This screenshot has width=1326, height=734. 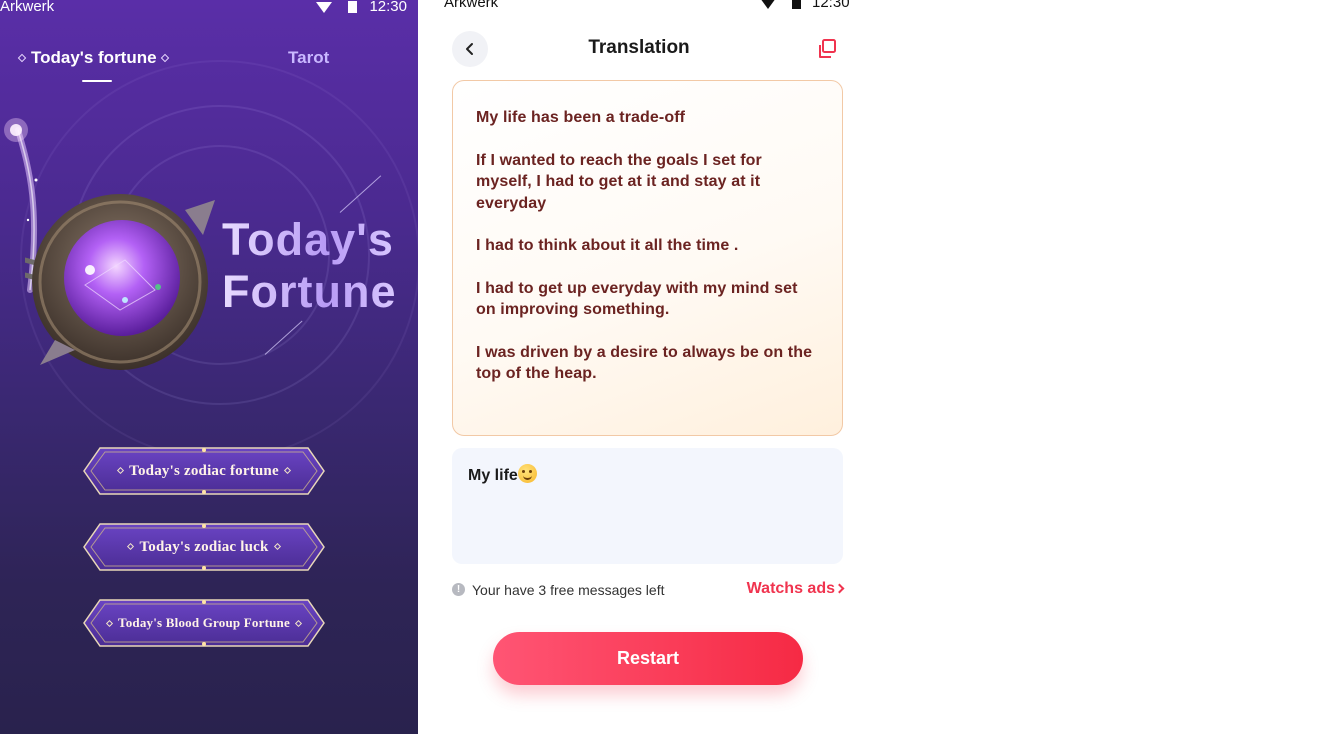 What do you see at coordinates (581, 117) in the screenshot?
I see `result-paragraph: My life has been a trade-off` at bounding box center [581, 117].